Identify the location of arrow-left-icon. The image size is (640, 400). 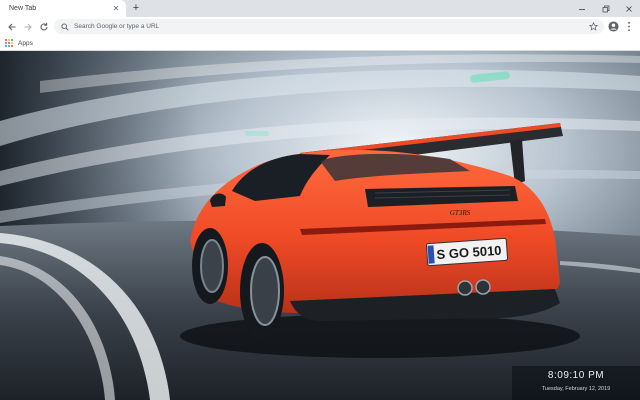
(12, 26).